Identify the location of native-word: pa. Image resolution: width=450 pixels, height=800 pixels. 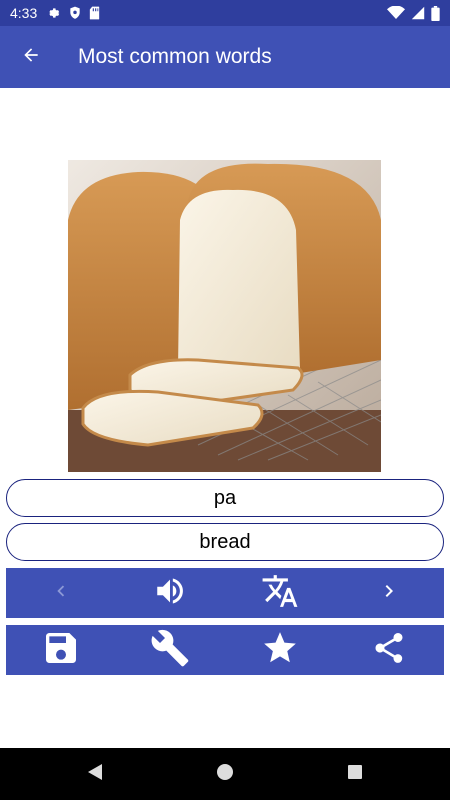
(225, 498).